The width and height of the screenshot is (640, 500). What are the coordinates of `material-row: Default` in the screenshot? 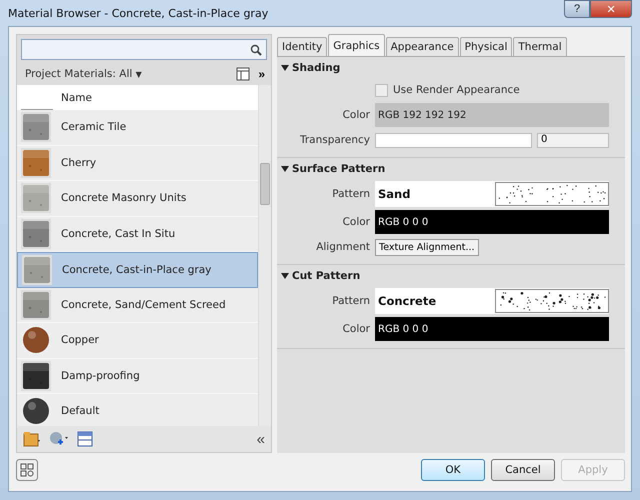 It's located at (137, 410).